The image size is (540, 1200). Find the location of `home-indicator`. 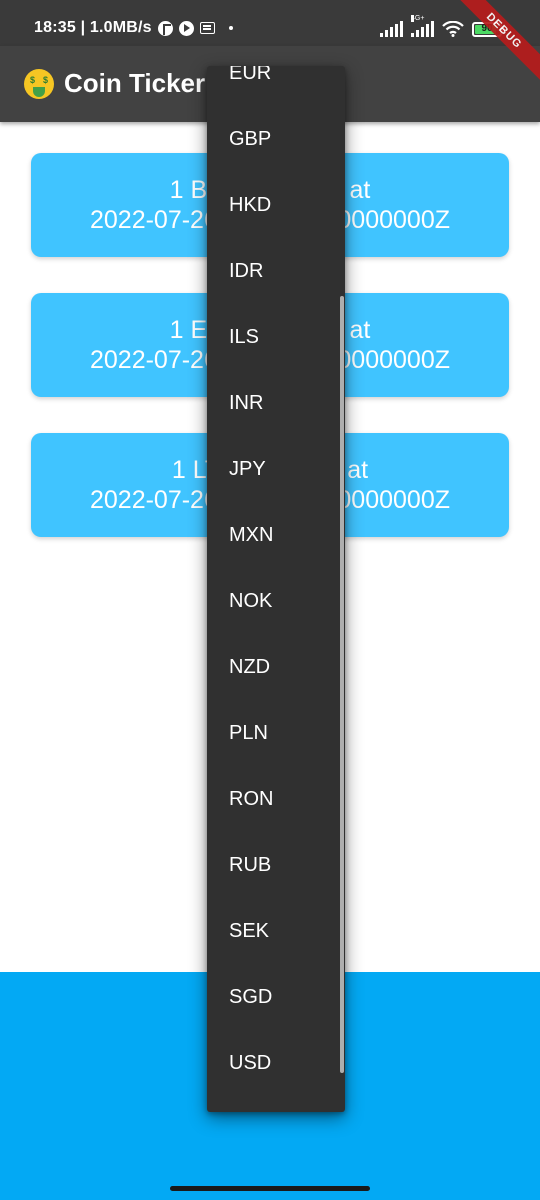

home-indicator is located at coordinates (270, 1188).